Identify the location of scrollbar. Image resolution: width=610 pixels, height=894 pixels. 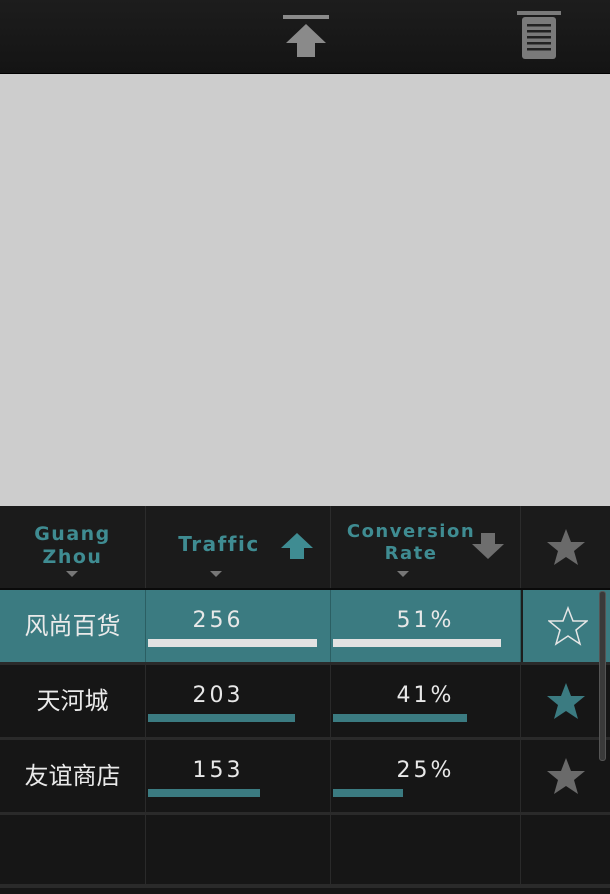
(602, 676).